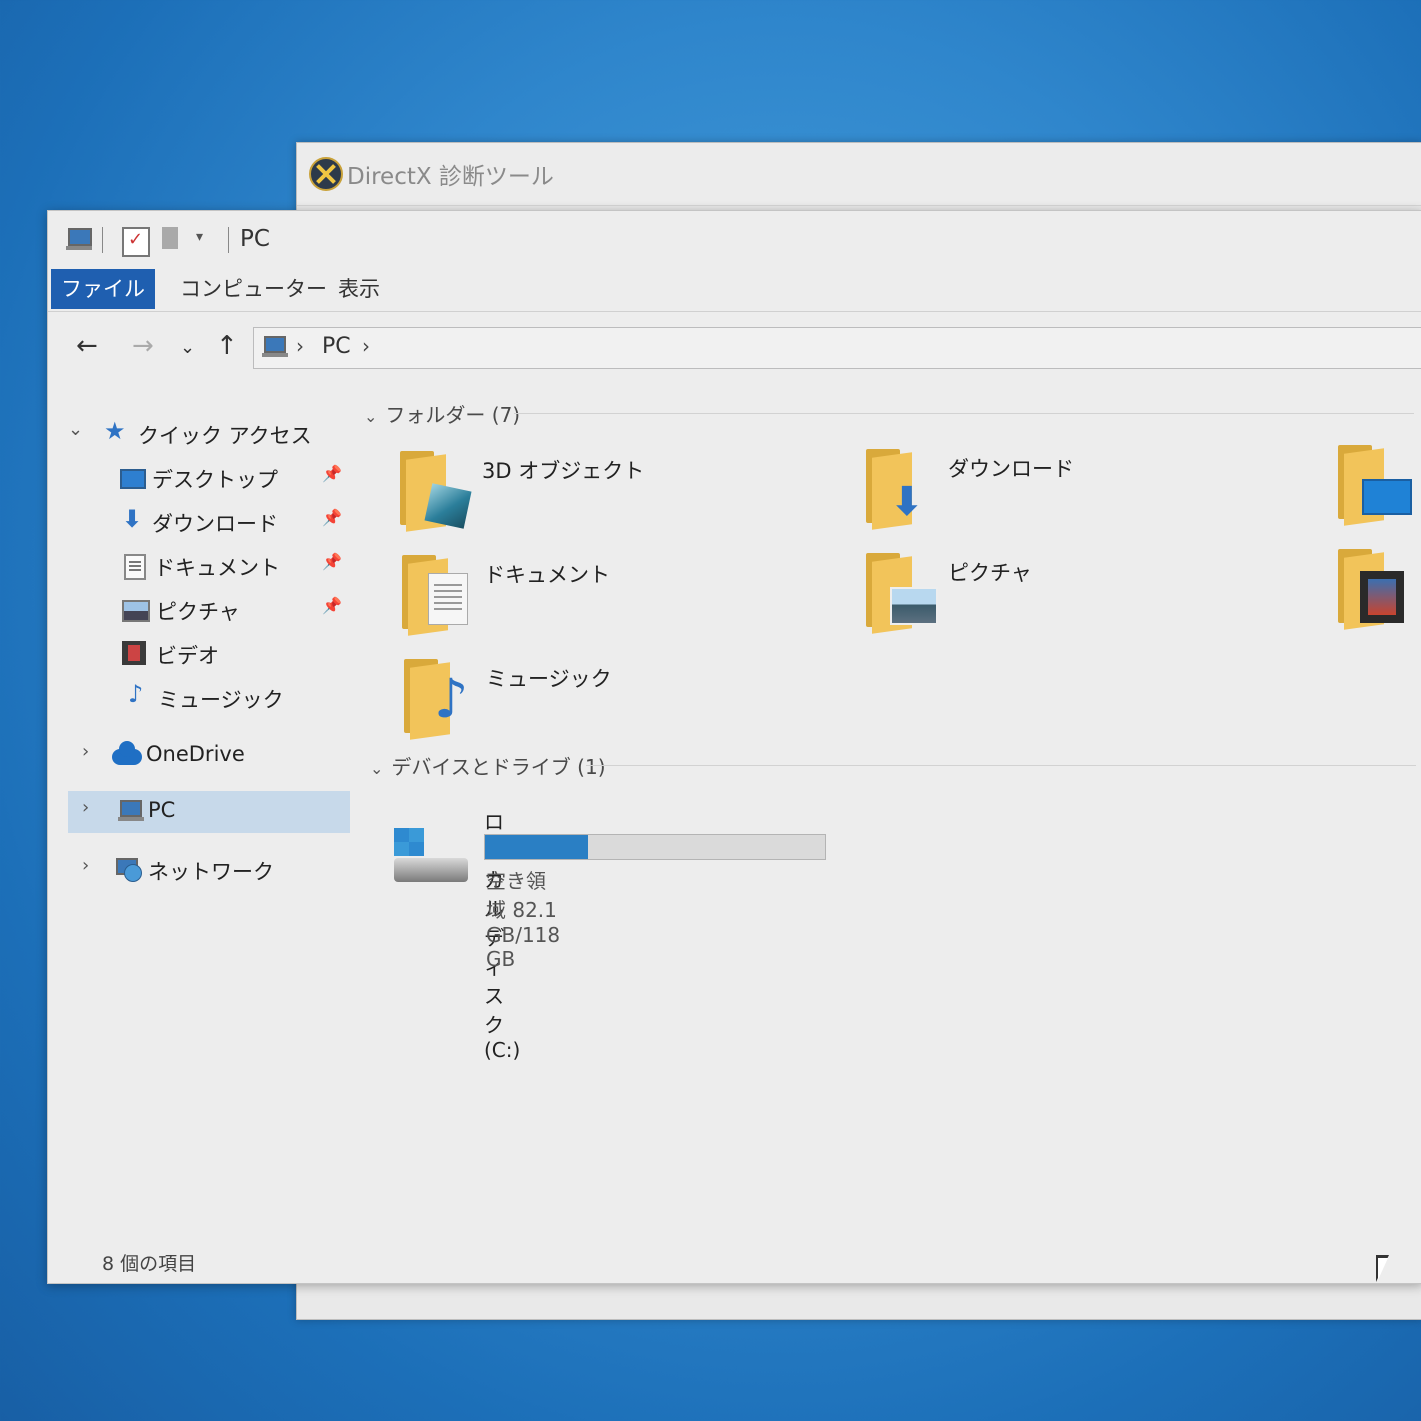  I want to click on nav-item-videos: ビデオ, so click(200, 653).